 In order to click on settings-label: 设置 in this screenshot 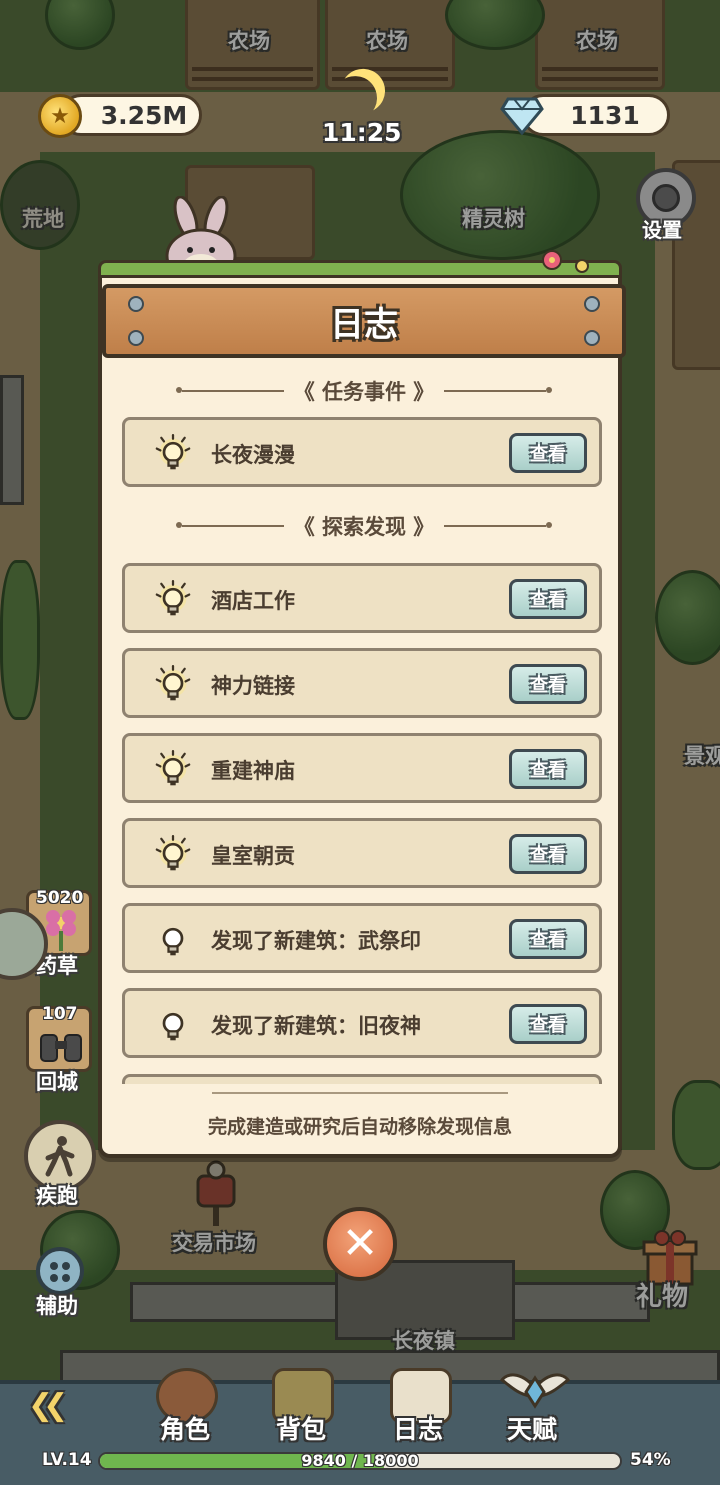, I will do `click(662, 228)`.